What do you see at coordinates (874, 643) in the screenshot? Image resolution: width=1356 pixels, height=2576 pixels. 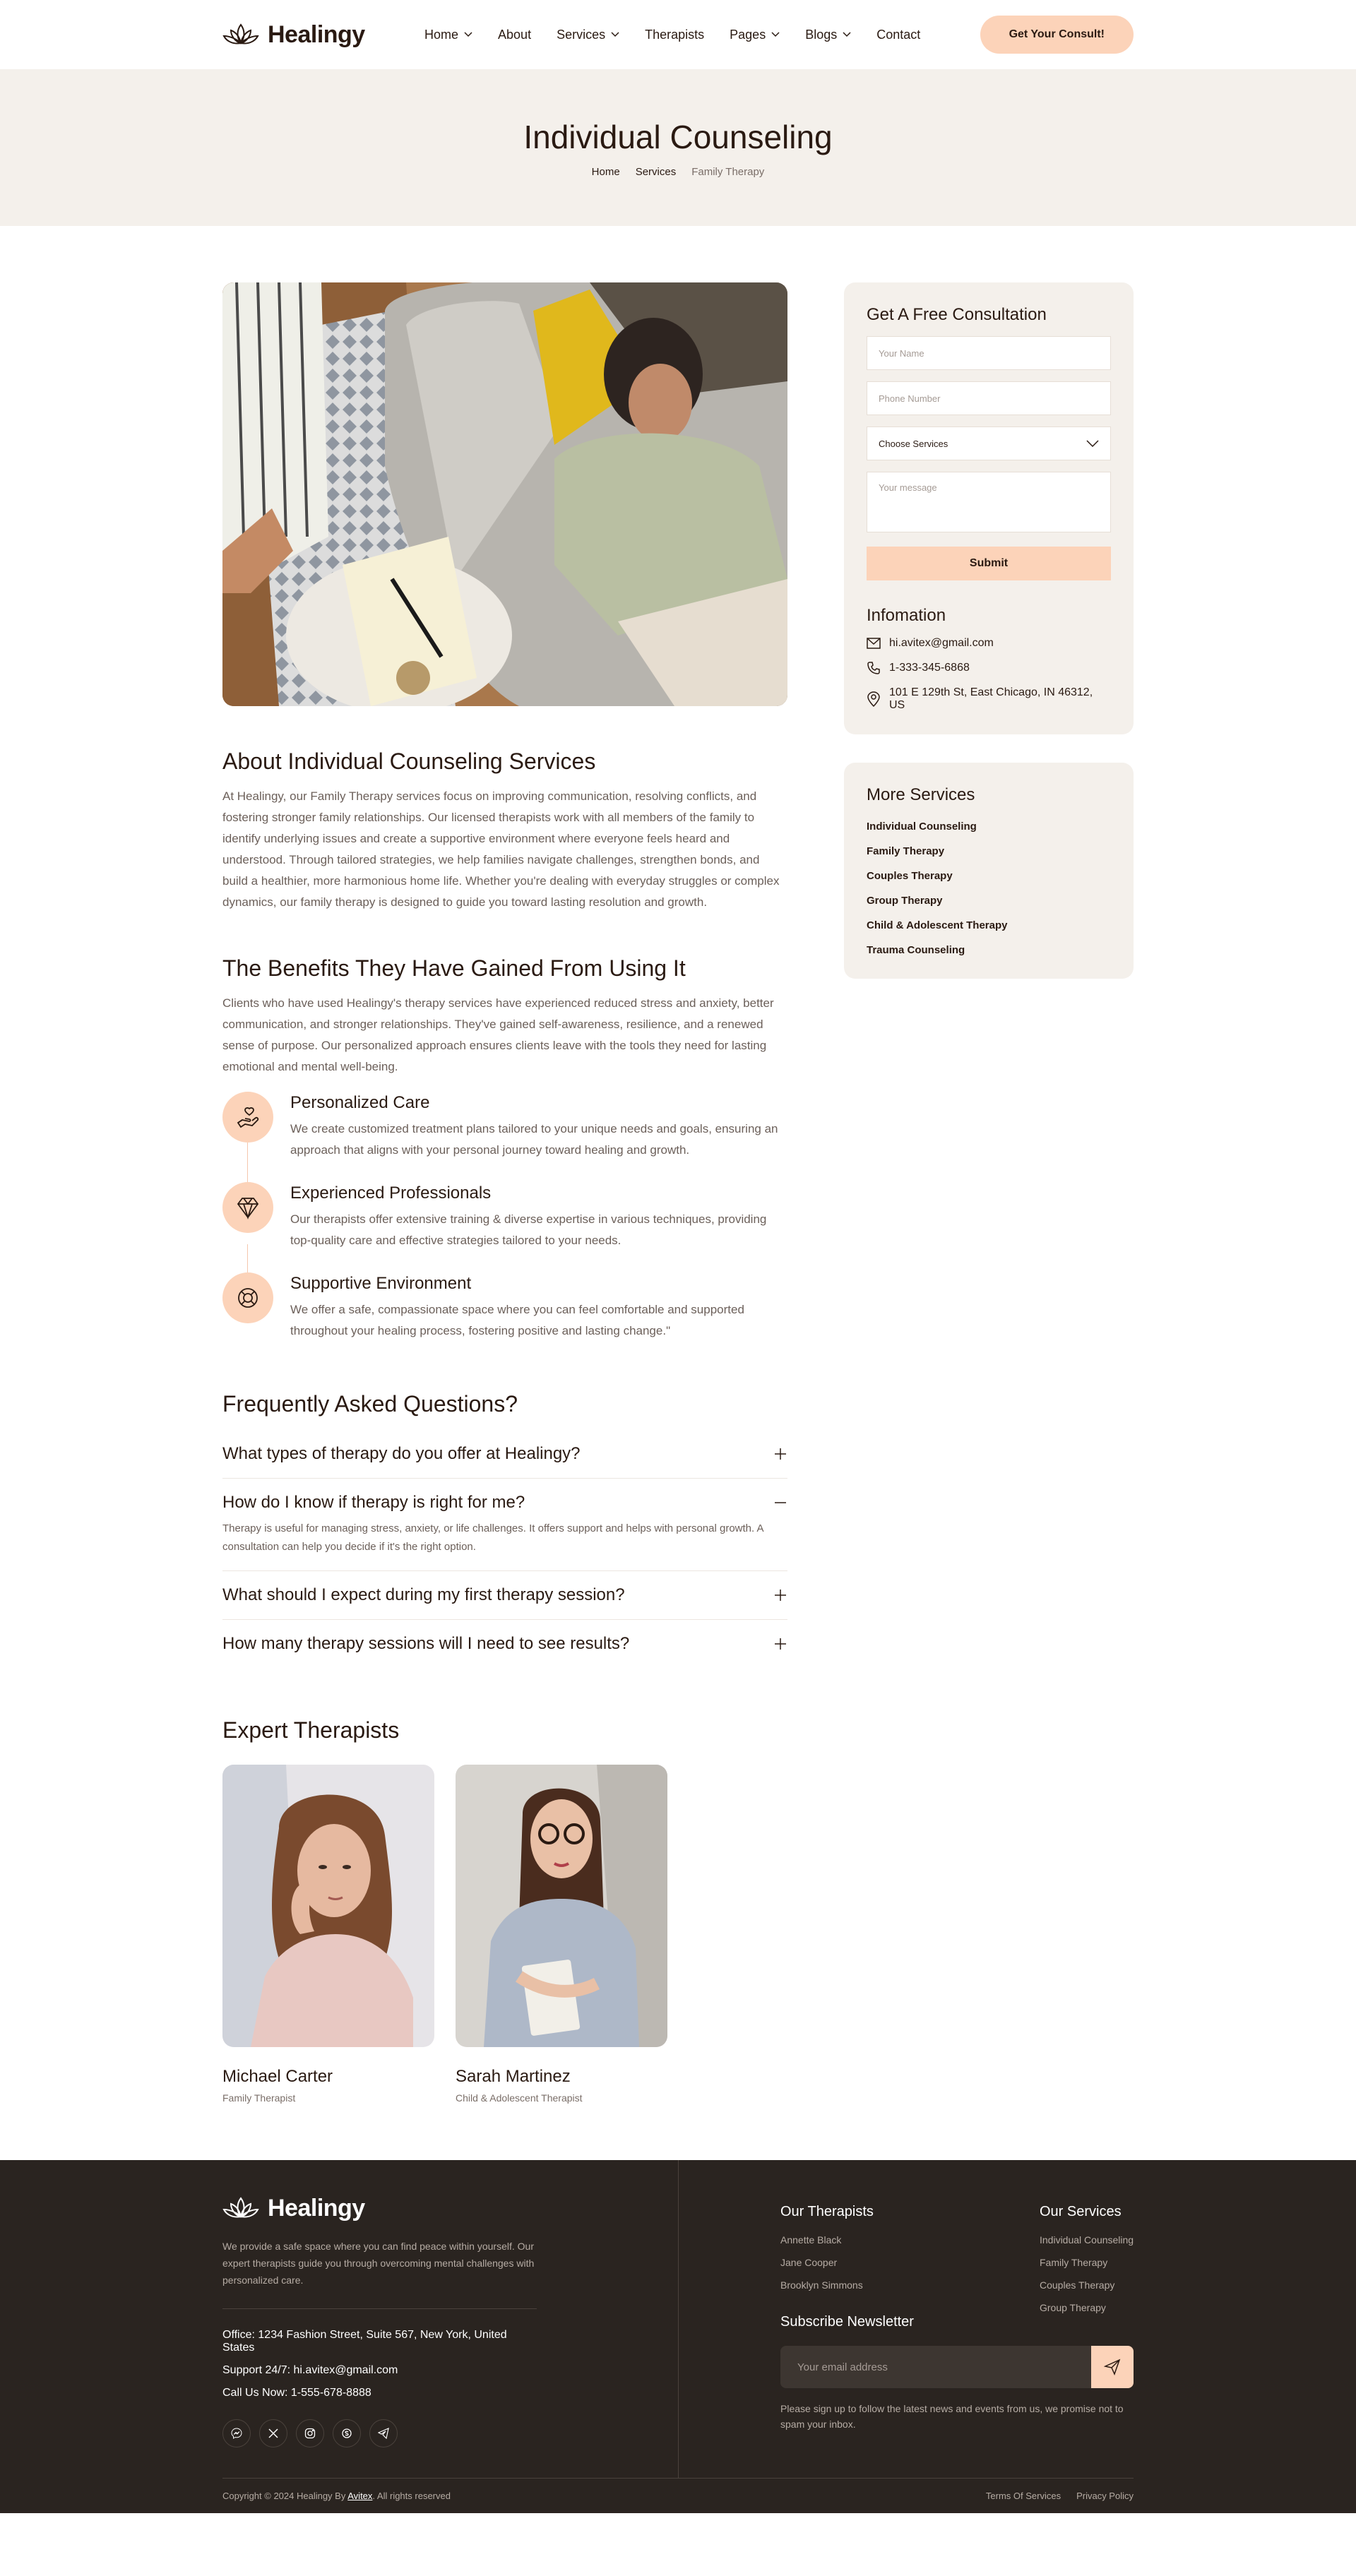 I see `mail-icon` at bounding box center [874, 643].